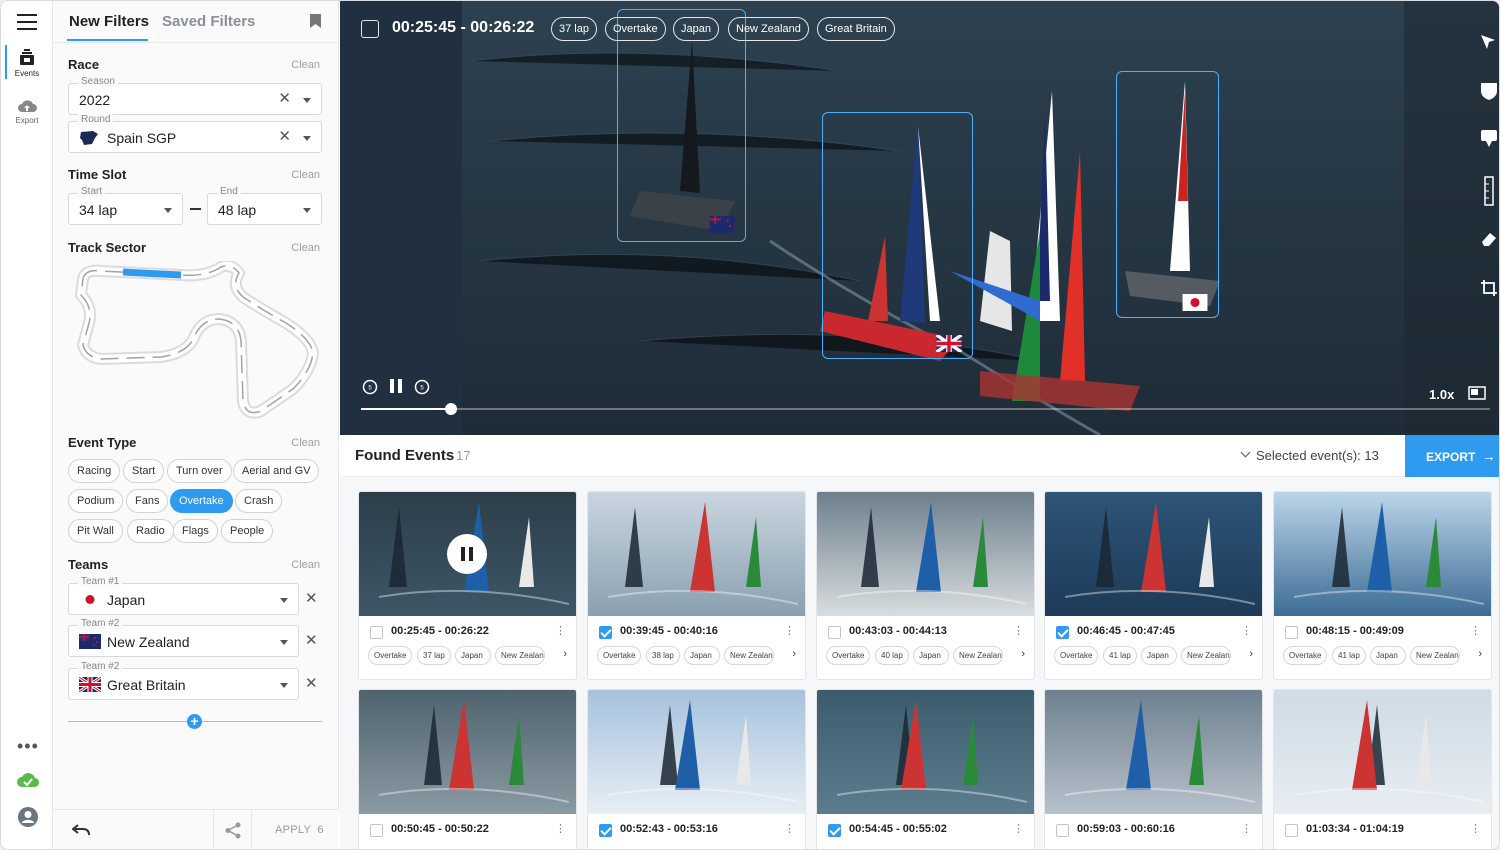 The image size is (1500, 850). Describe the element at coordinates (696, 769) in the screenshot. I see `event-card: 00:52:43 - 00:53:16 ⋮` at that location.